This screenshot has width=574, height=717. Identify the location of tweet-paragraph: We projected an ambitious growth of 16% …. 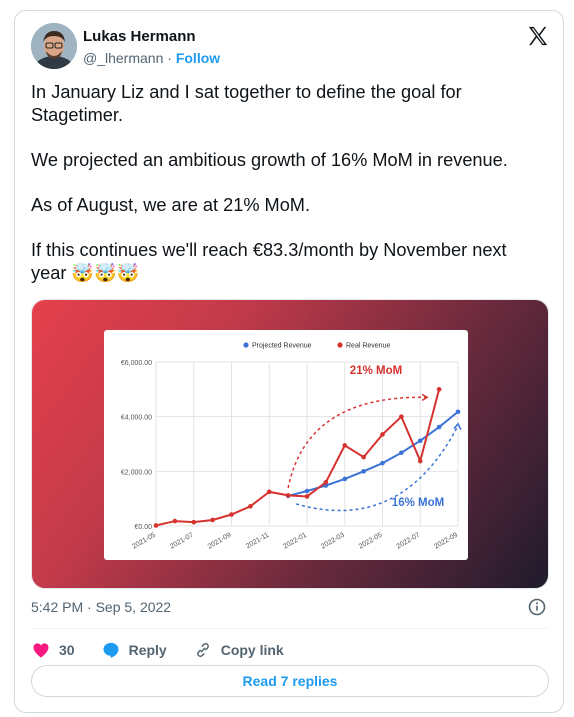
(269, 160).